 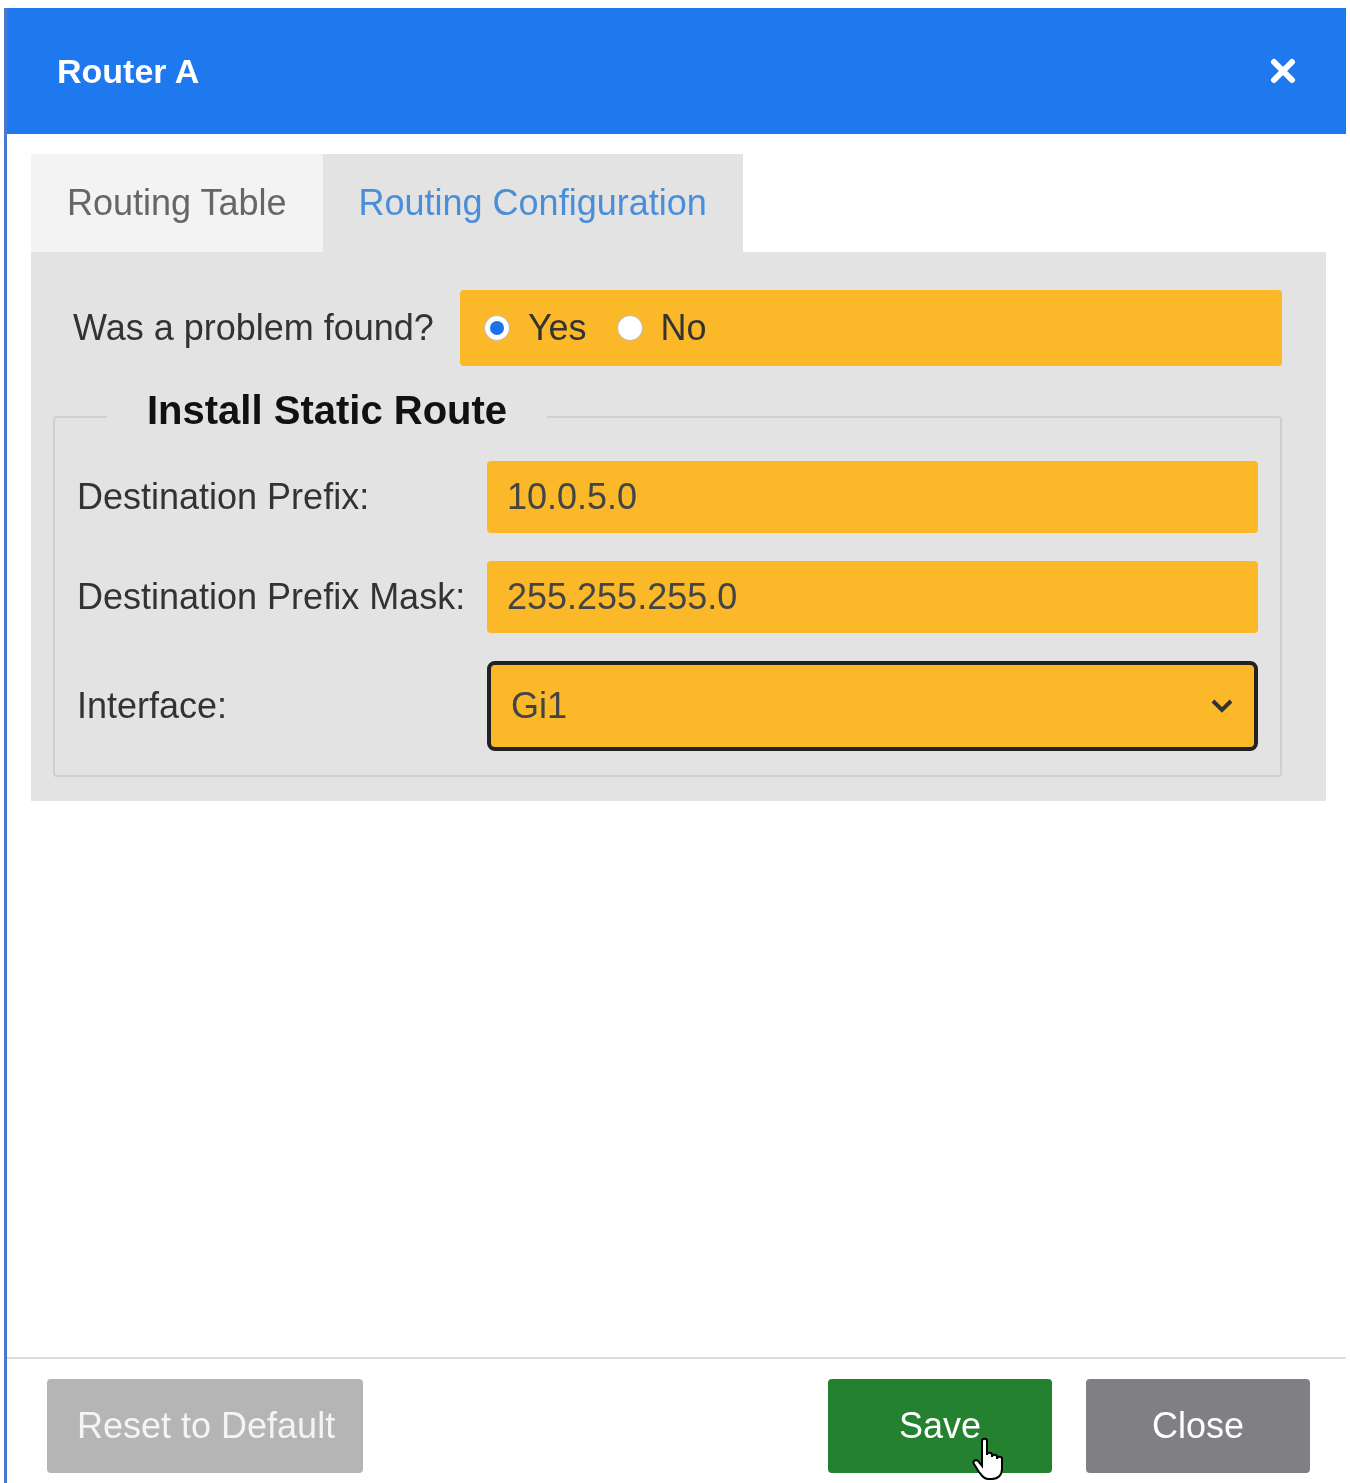 What do you see at coordinates (128, 71) in the screenshot?
I see `window-title: Router A` at bounding box center [128, 71].